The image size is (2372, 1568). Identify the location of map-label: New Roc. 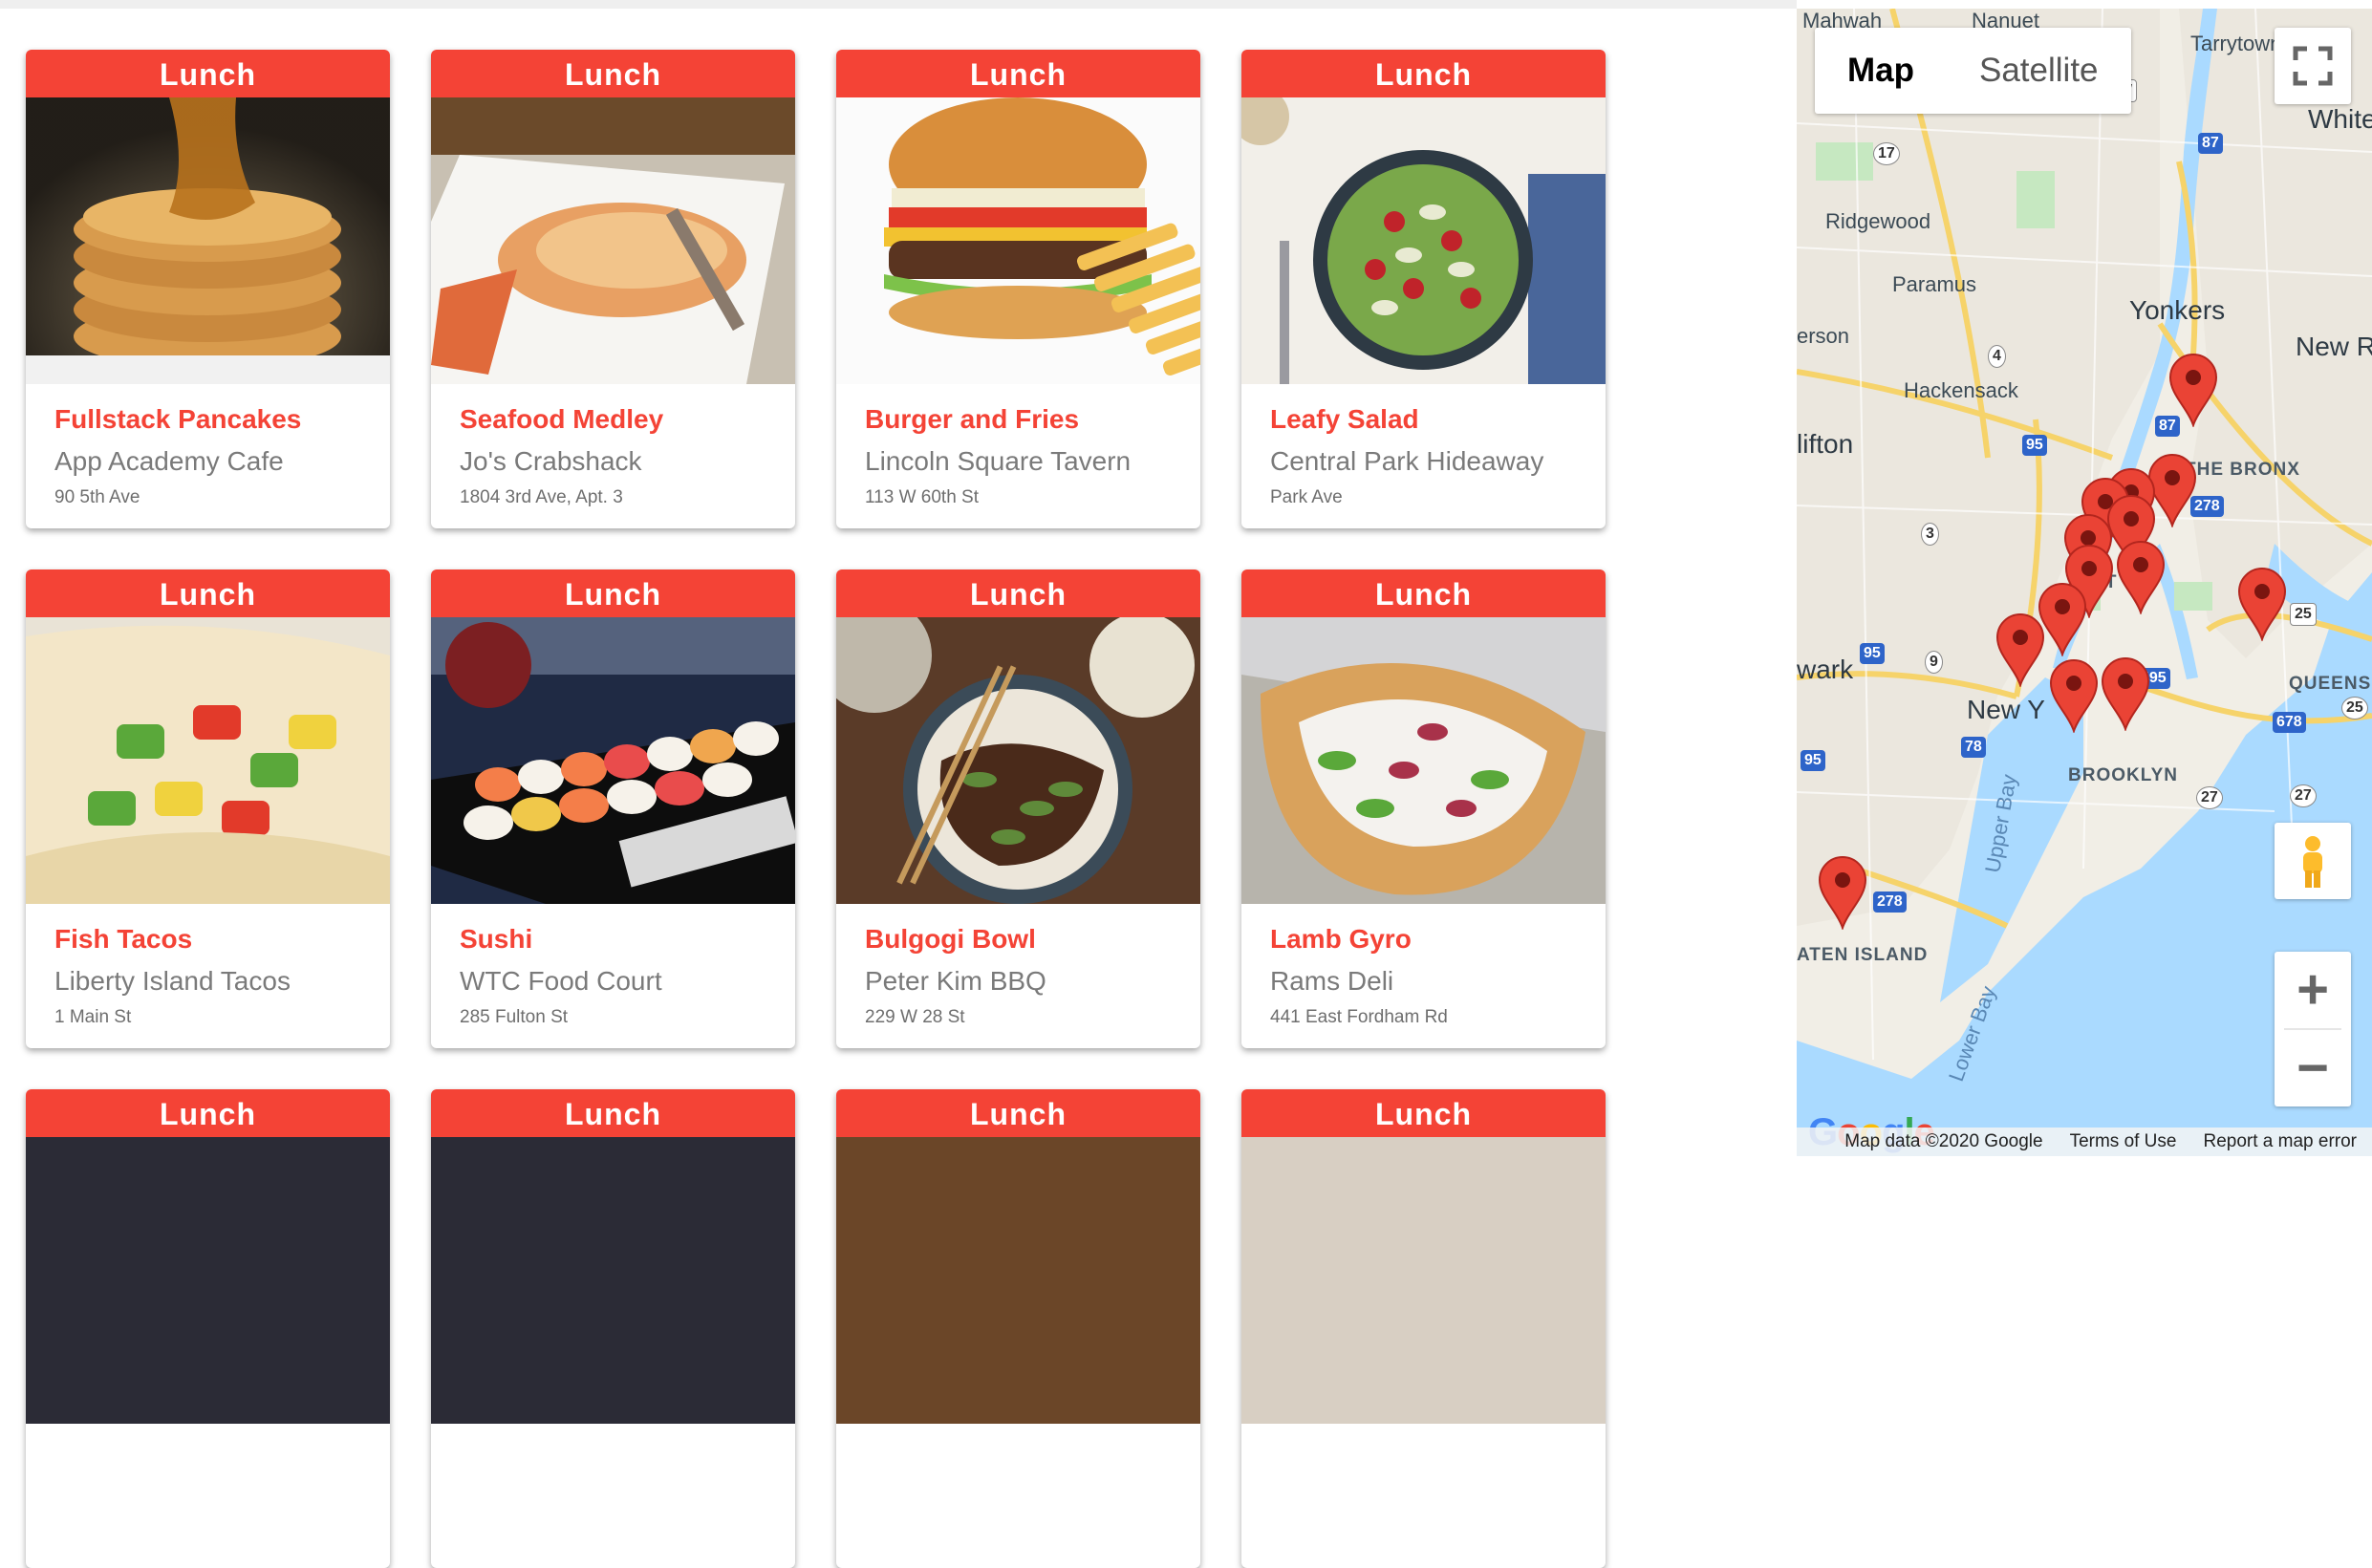
(2334, 346).